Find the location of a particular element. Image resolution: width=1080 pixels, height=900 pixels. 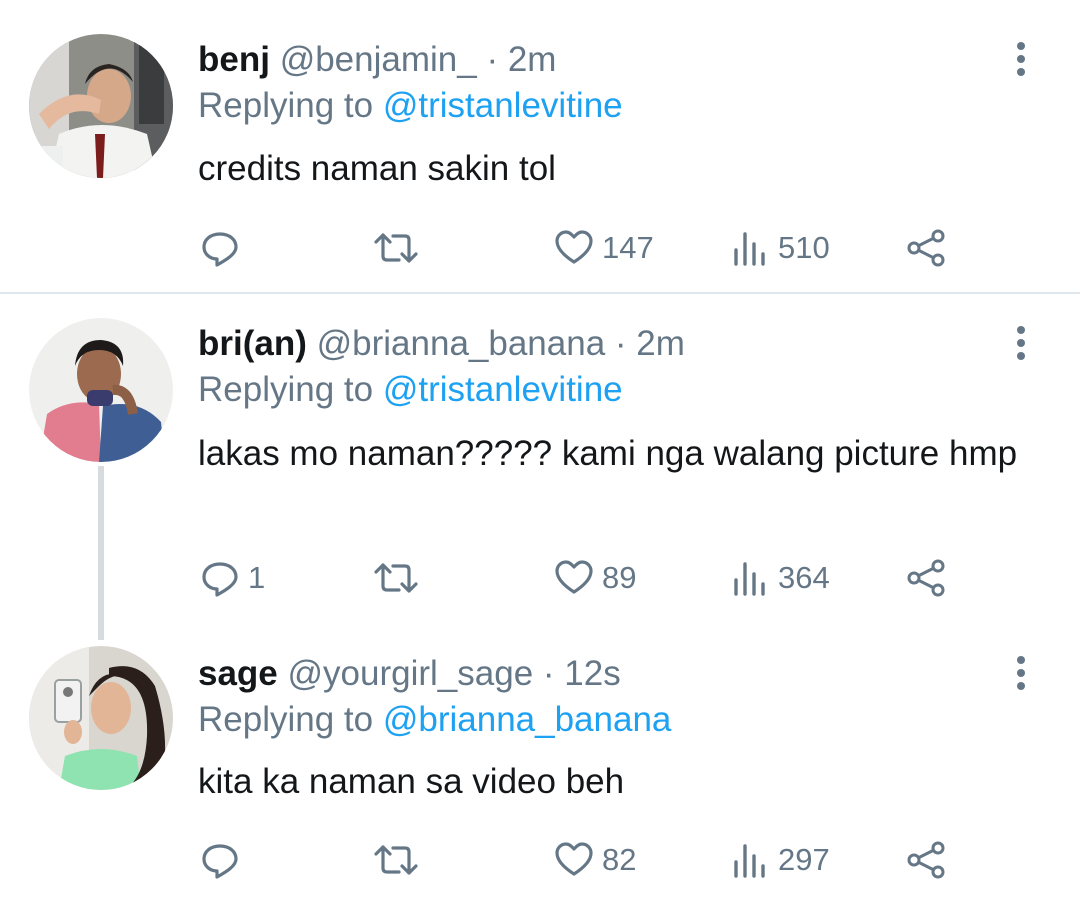

like-button: 89 is located at coordinates (595, 578).